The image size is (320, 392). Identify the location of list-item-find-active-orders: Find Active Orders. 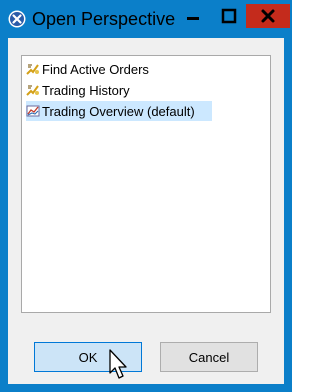
(146, 69).